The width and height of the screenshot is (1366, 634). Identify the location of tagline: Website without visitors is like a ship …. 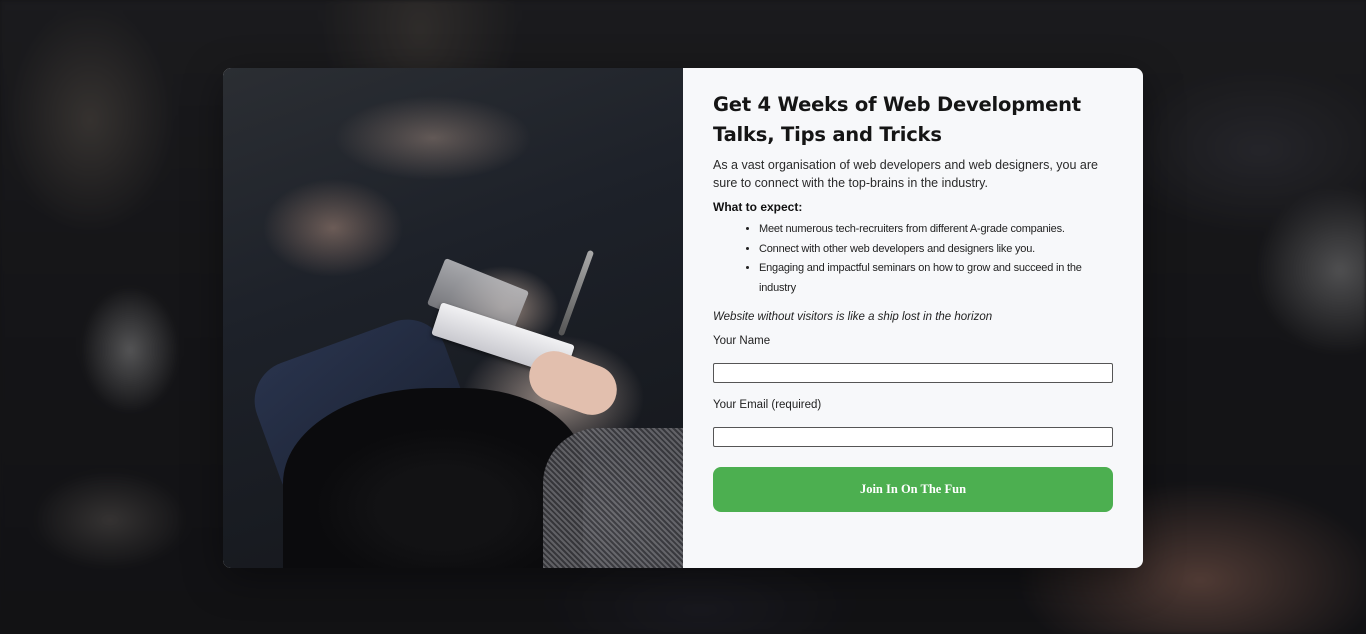
(853, 317).